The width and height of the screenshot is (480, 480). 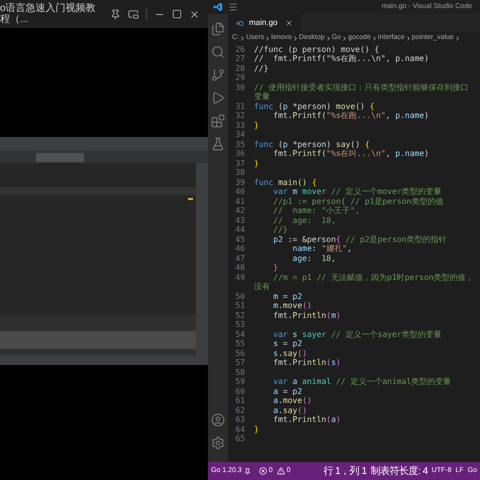 I want to click on line-number: 56, so click(x=240, y=353).